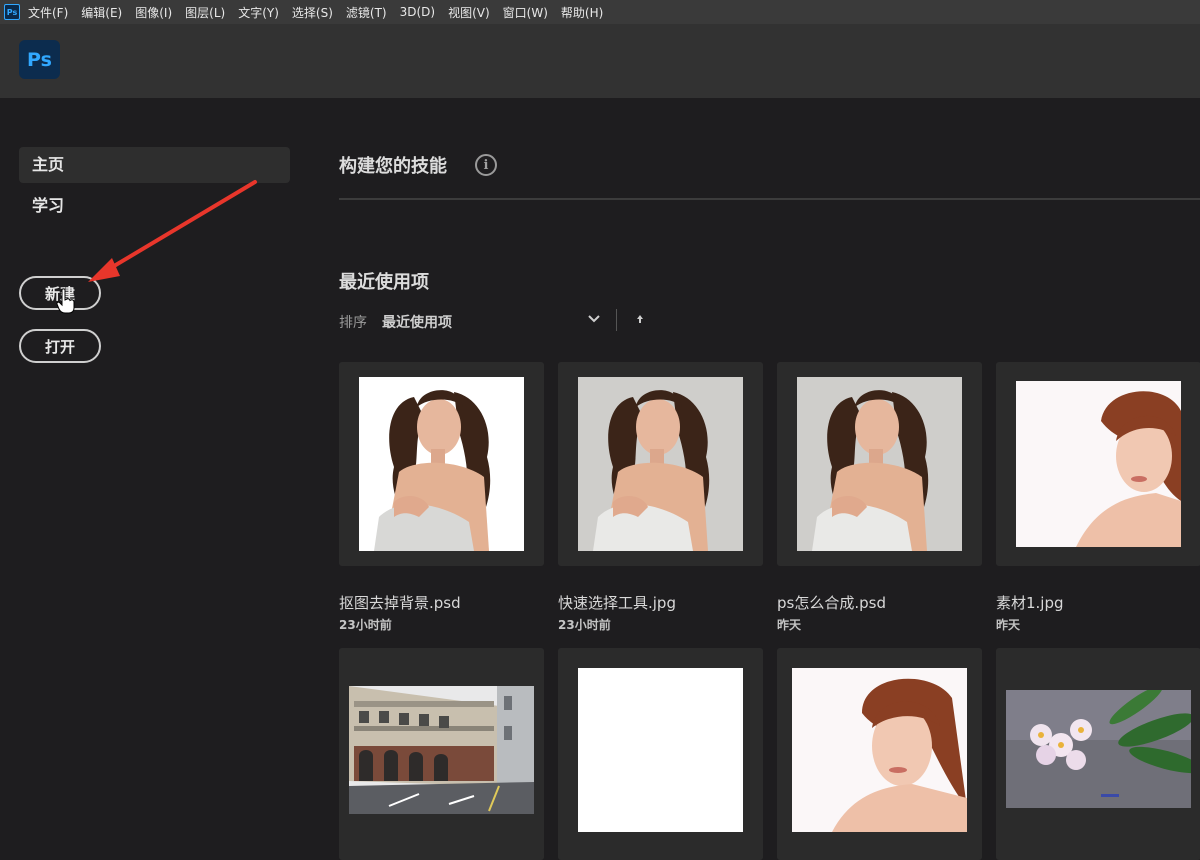 The width and height of the screenshot is (1200, 860). I want to click on open-button: 打开, so click(60, 346).